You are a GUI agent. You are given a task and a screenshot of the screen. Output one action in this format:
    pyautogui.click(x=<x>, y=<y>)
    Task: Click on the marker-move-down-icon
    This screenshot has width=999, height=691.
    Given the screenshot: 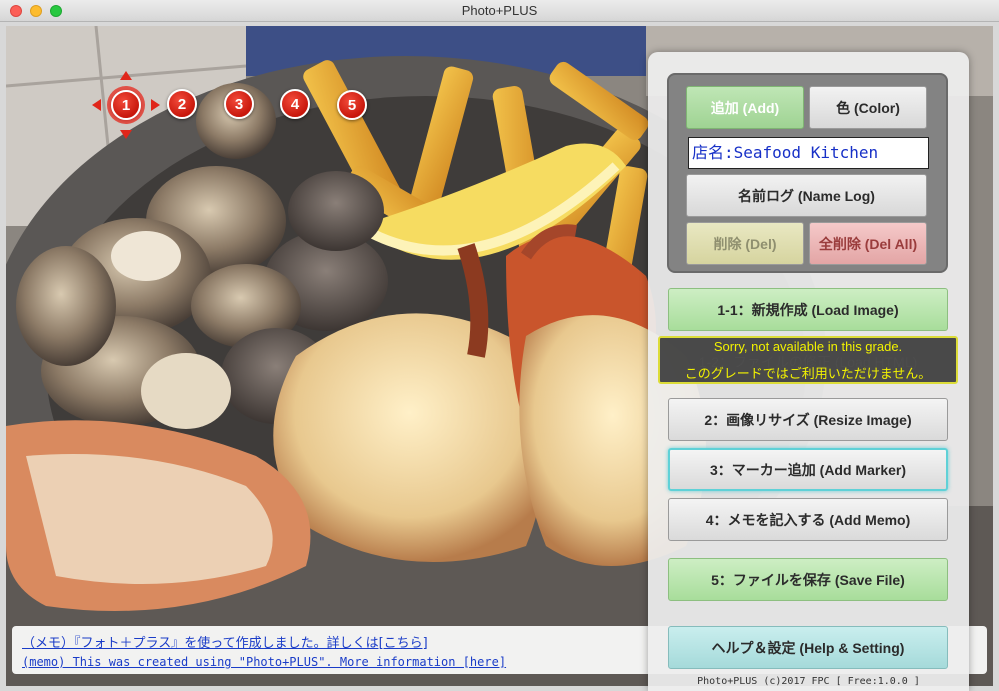 What is the action you would take?
    pyautogui.click(x=126, y=134)
    